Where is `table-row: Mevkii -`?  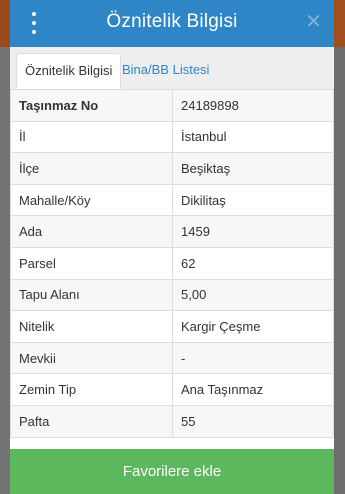
table-row: Mevkii - is located at coordinates (172, 358).